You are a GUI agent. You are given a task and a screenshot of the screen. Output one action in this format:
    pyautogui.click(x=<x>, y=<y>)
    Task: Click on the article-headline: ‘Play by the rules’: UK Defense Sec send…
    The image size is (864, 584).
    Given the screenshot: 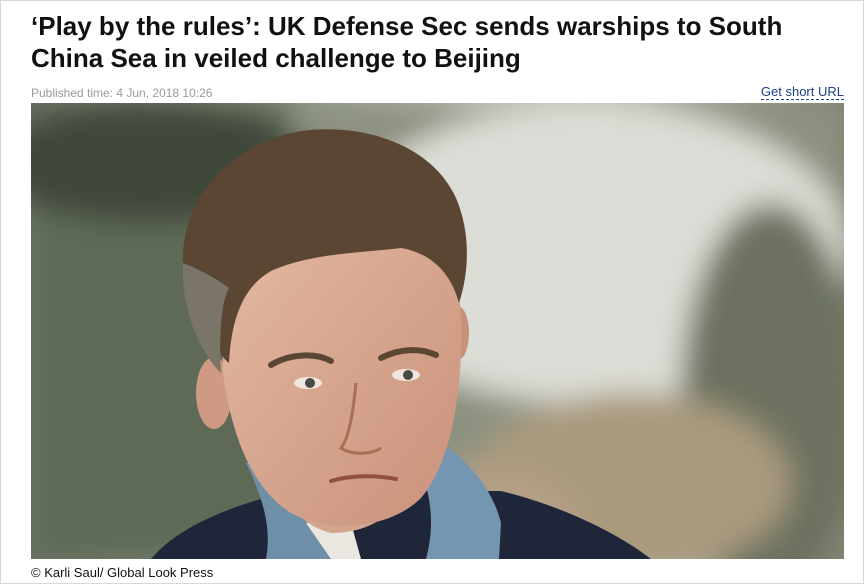 What is the action you would take?
    pyautogui.click(x=407, y=42)
    